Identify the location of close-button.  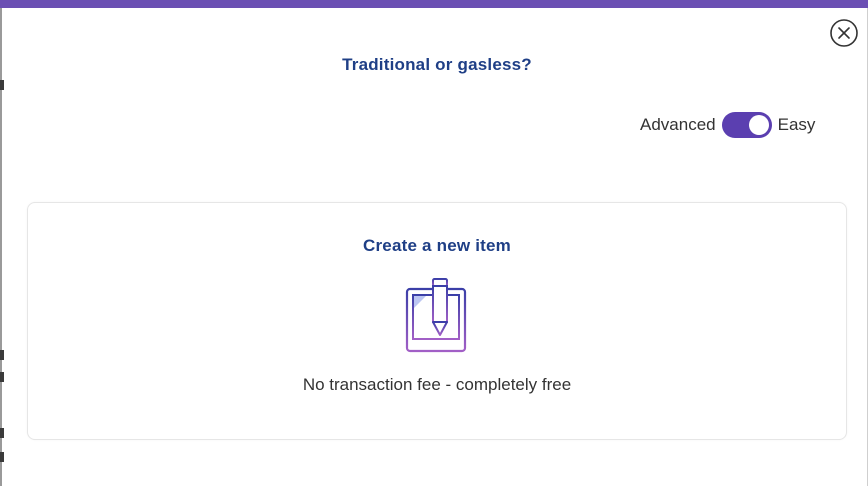
(844, 33).